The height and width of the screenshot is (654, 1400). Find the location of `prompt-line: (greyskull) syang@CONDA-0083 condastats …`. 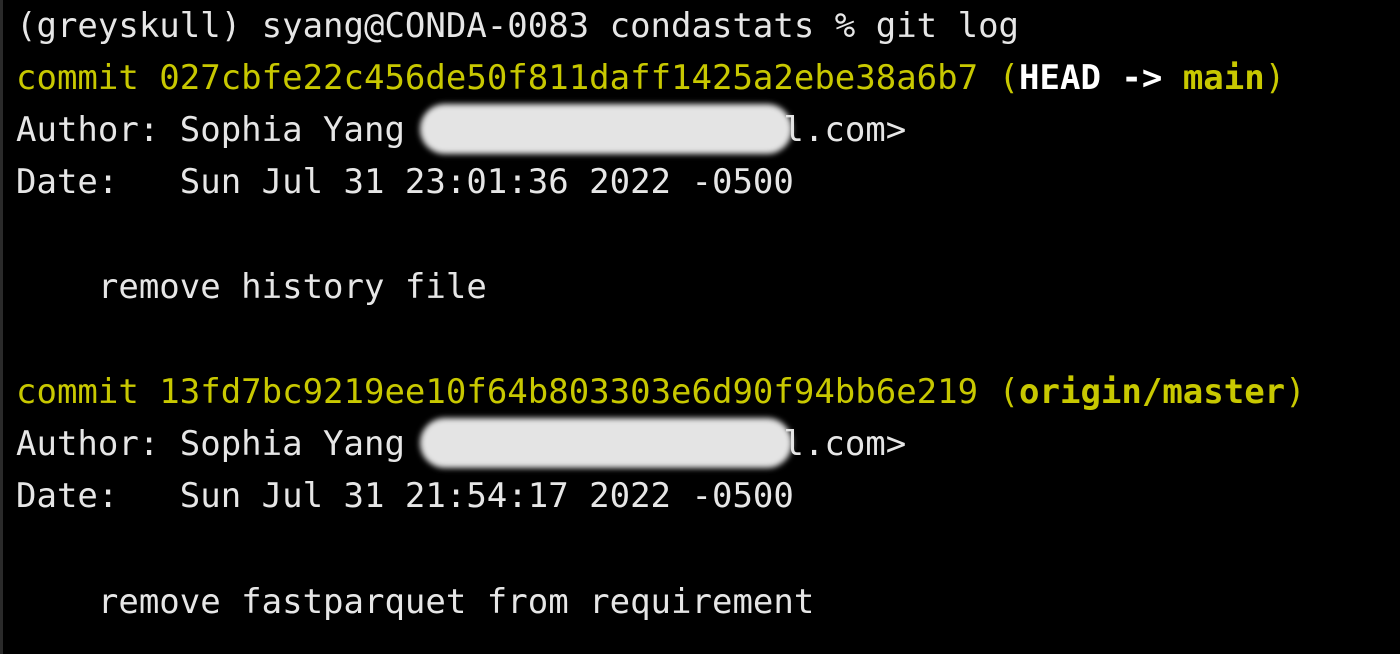

prompt-line: (greyskull) syang@CONDA-0083 condastats … is located at coordinates (517, 26).